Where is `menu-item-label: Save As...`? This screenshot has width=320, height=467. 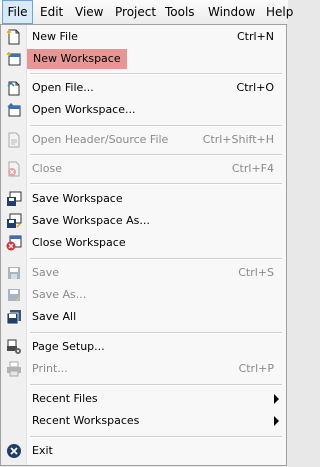
menu-item-label: Save As... is located at coordinates (59, 294).